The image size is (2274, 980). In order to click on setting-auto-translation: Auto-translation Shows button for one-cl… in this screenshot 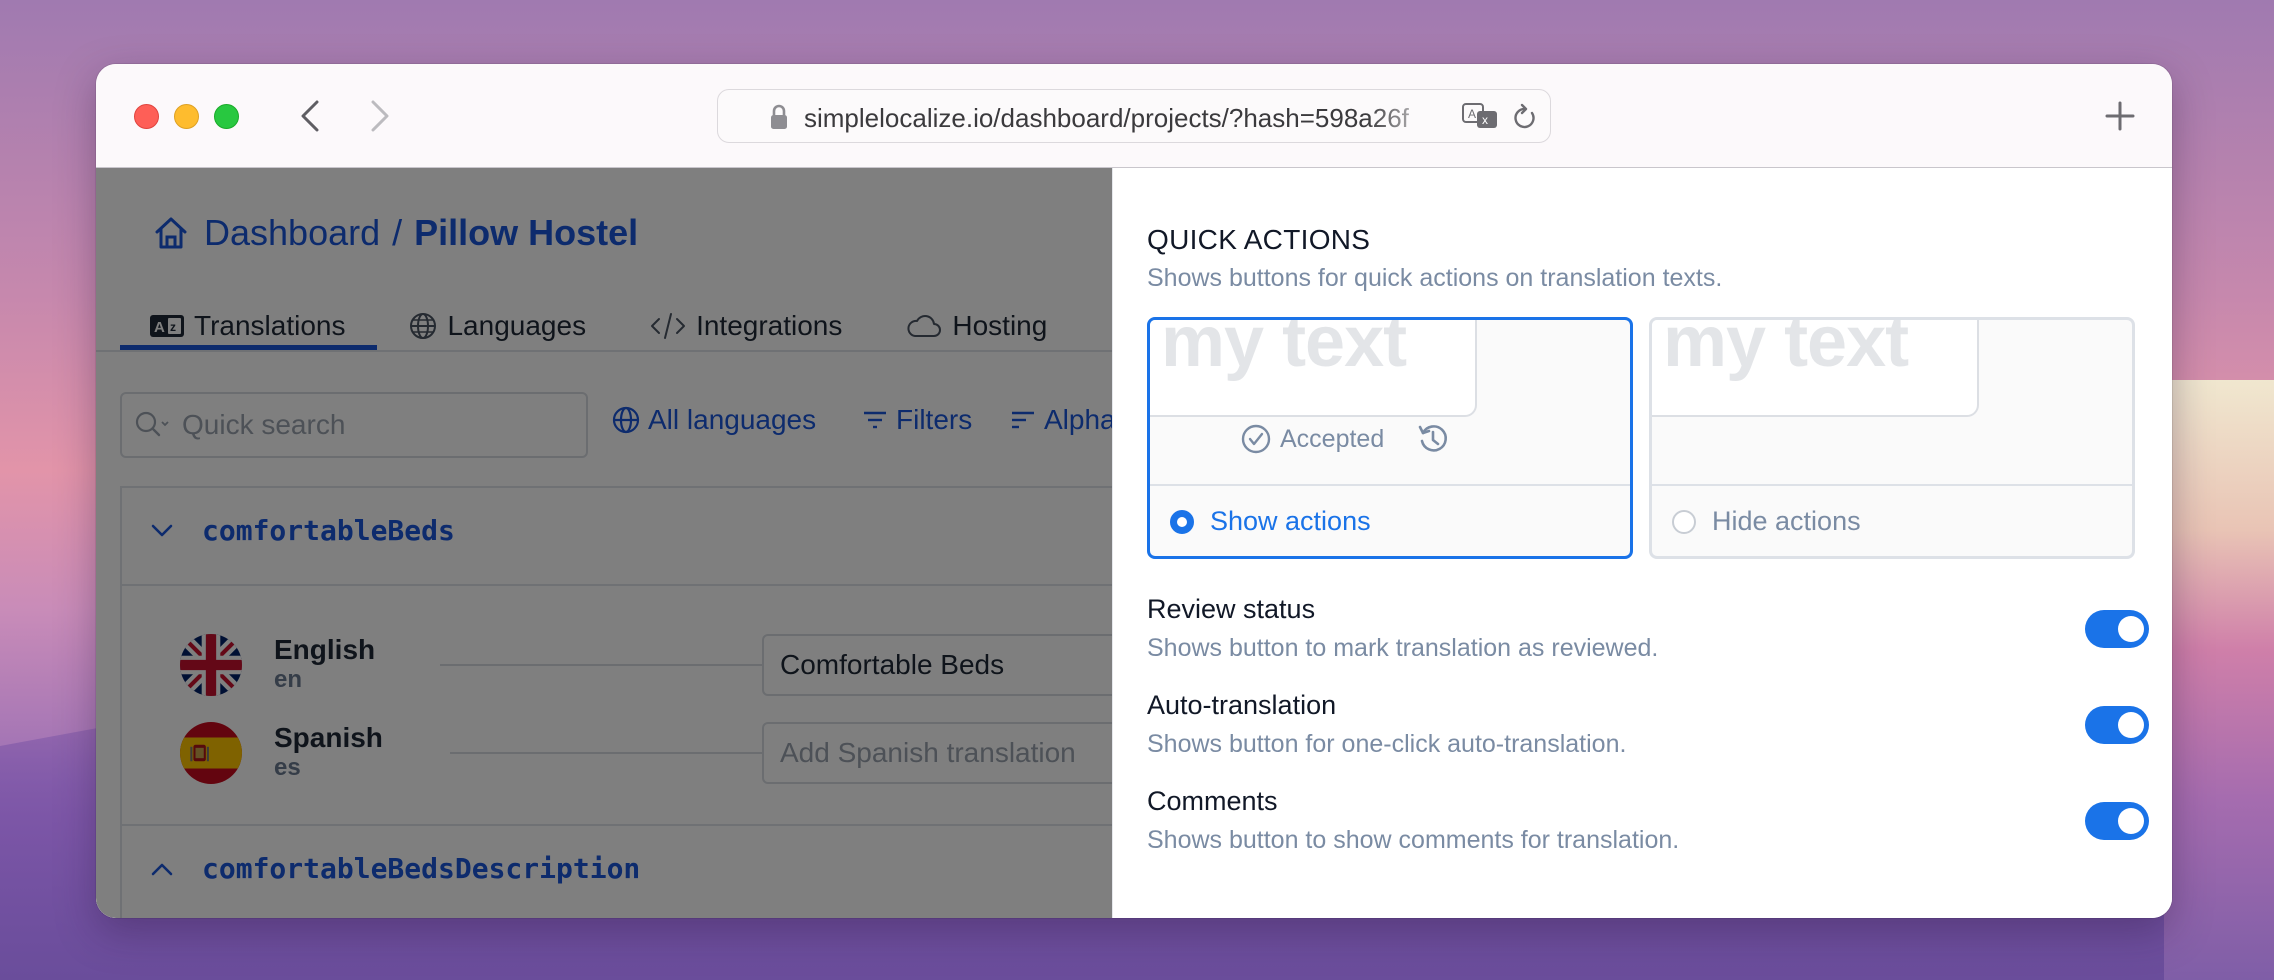, I will do `click(1648, 735)`.